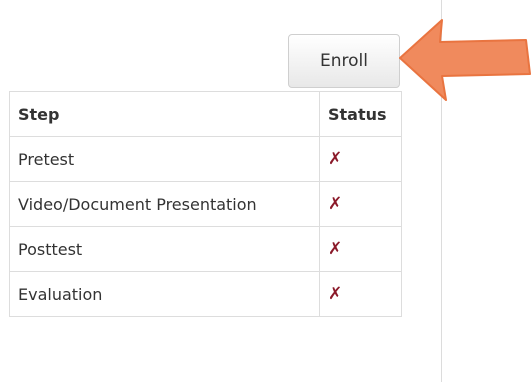 This screenshot has width=532, height=382. I want to click on table-row: Posttest ✗, so click(205, 249).